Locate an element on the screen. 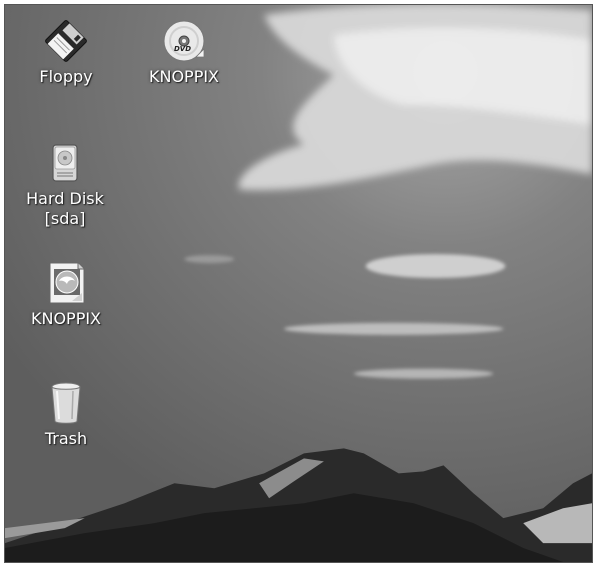 The height and width of the screenshot is (567, 597). trash-icon is located at coordinates (66, 403).